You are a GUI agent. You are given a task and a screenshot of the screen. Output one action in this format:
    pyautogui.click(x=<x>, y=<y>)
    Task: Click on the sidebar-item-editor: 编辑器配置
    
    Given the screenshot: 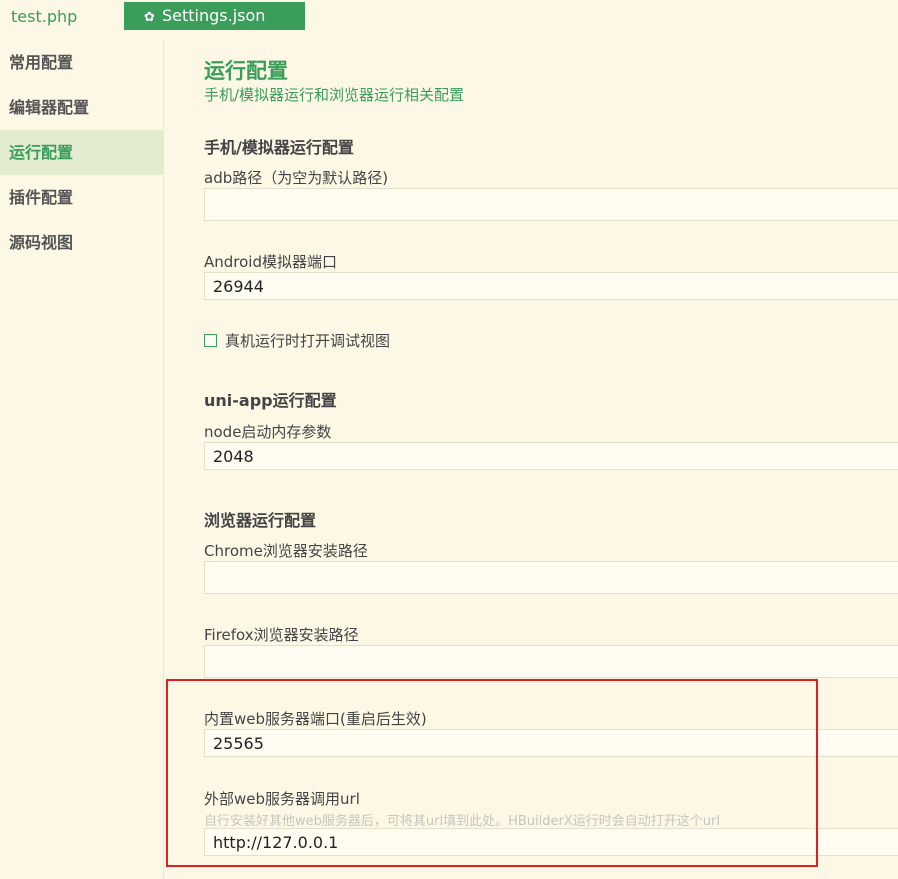 What is the action you would take?
    pyautogui.click(x=81, y=107)
    